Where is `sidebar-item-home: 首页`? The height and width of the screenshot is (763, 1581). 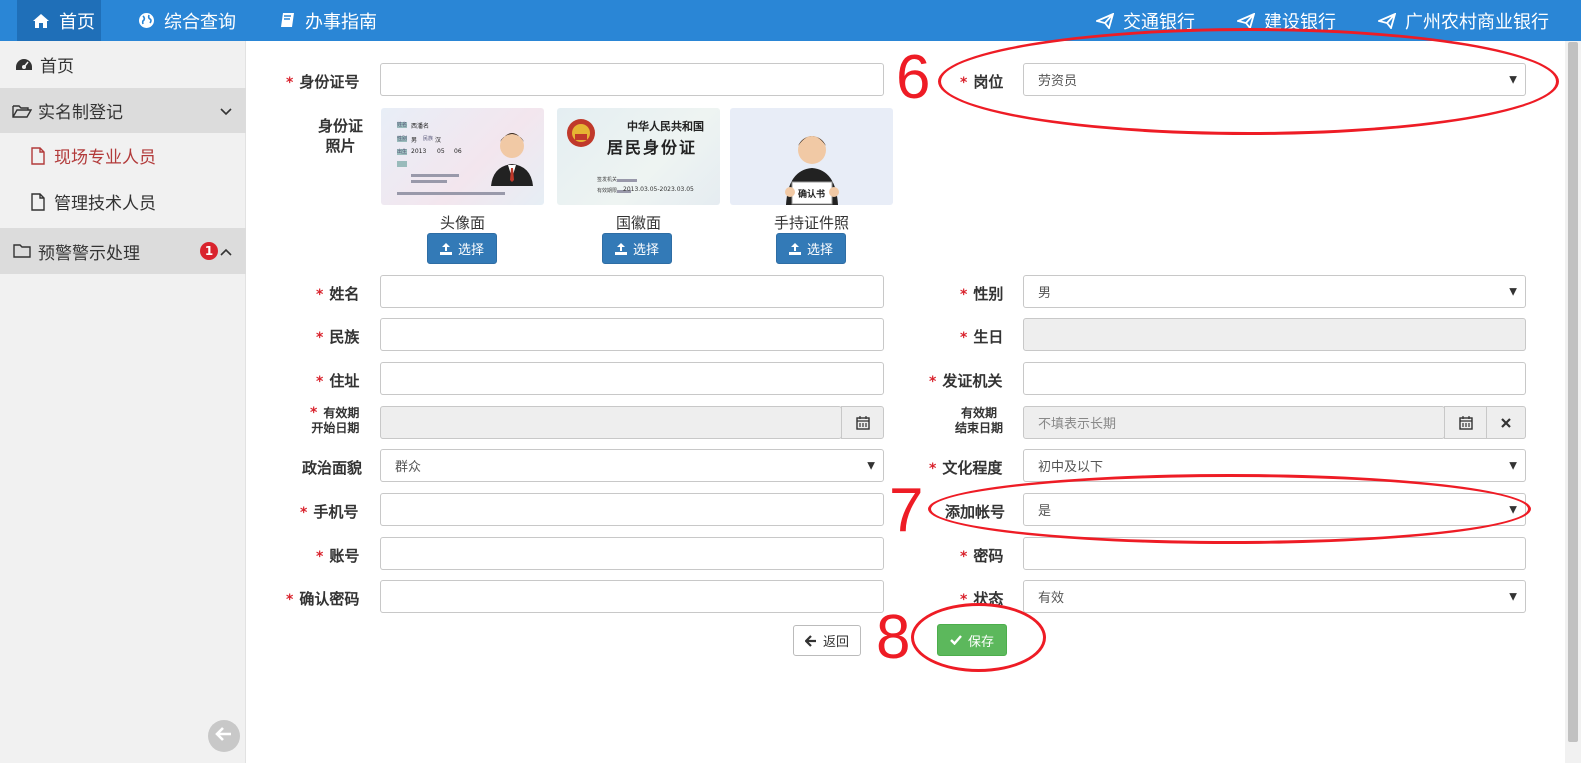 sidebar-item-home: 首页 is located at coordinates (123, 64).